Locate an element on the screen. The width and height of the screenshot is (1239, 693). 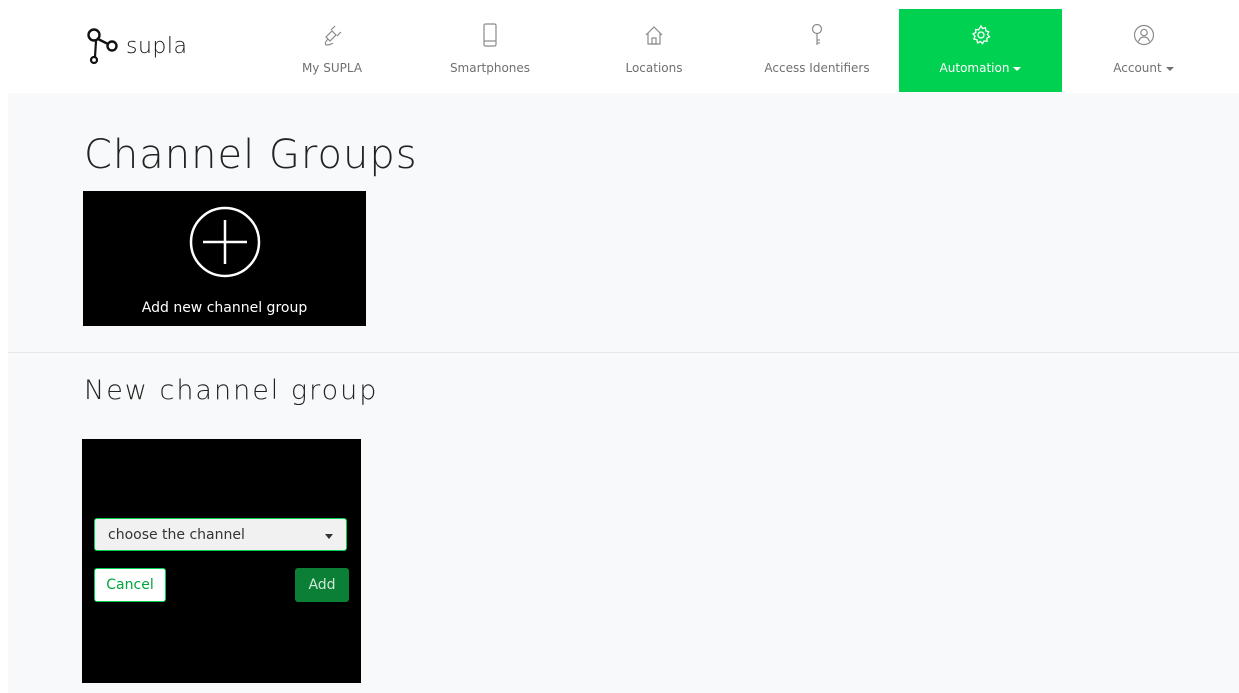
key-icon is located at coordinates (817, 35).